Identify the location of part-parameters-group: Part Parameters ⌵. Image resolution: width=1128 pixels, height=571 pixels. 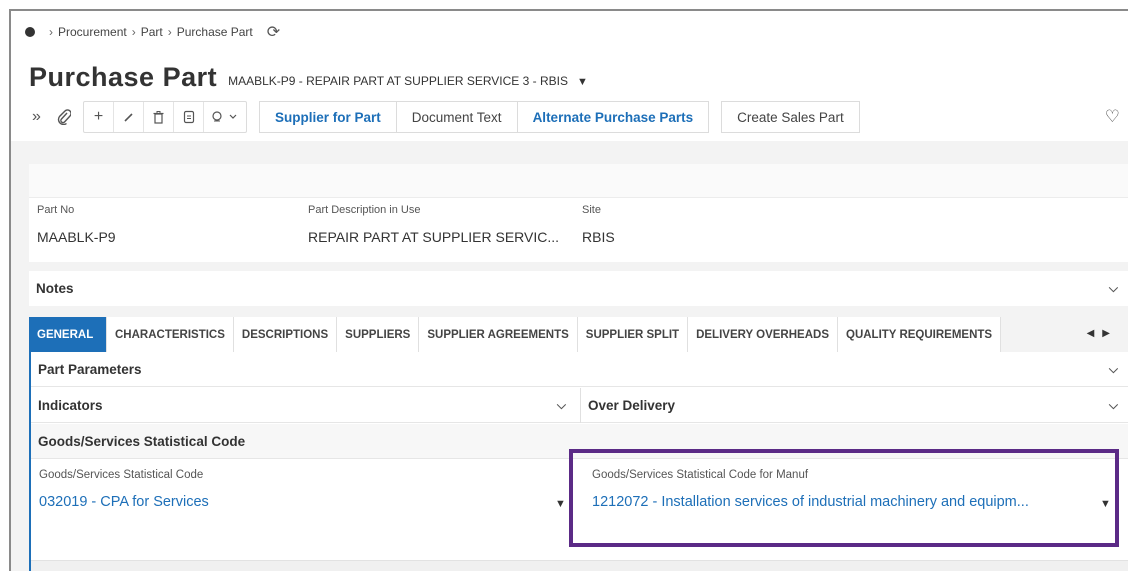
(579, 369).